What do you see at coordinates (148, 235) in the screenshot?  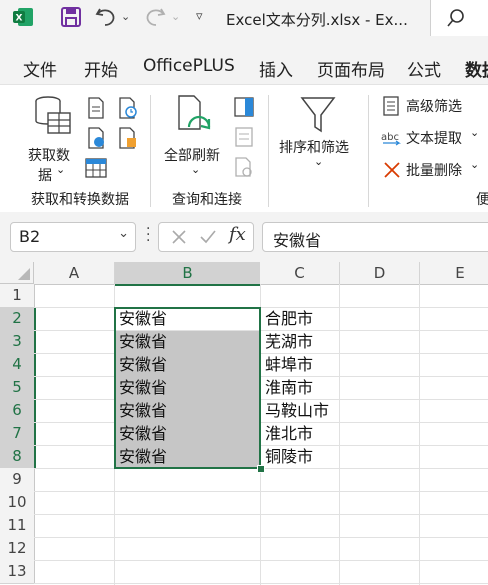 I see `formula-bar-grip-icon: · · ·` at bounding box center [148, 235].